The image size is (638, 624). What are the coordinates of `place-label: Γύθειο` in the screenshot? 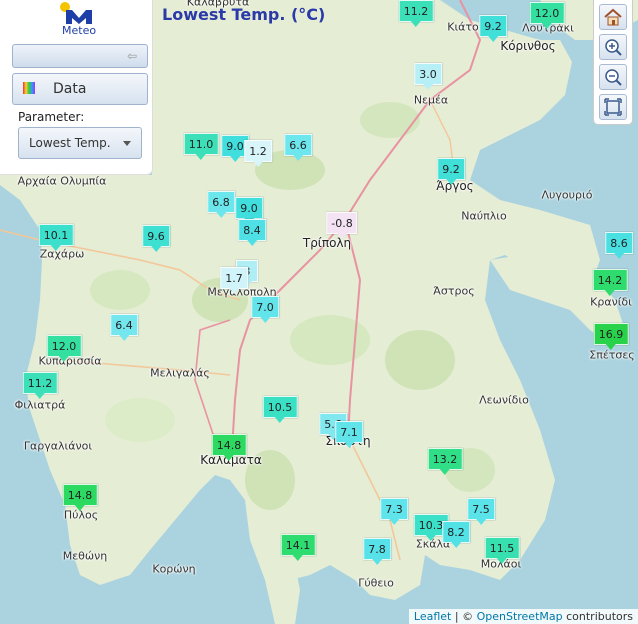 It's located at (376, 583).